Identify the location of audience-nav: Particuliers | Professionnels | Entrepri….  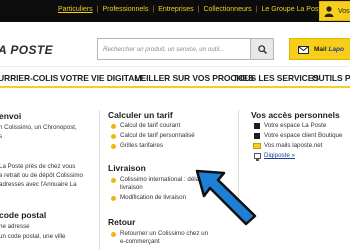
(196, 9).